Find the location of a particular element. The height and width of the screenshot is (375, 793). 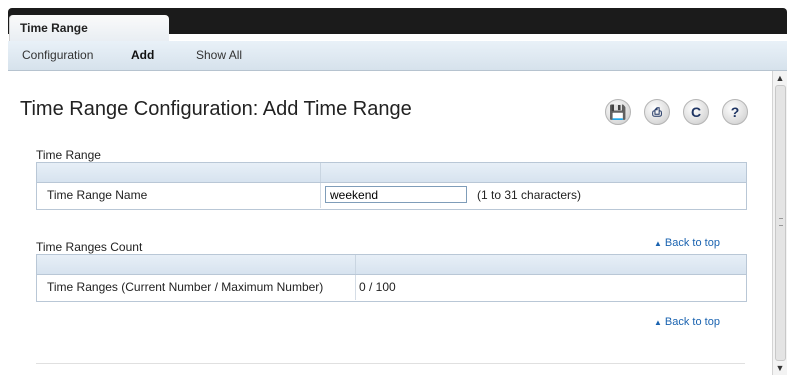

vertical-scrollbar: ▲ ▼ is located at coordinates (779, 223).